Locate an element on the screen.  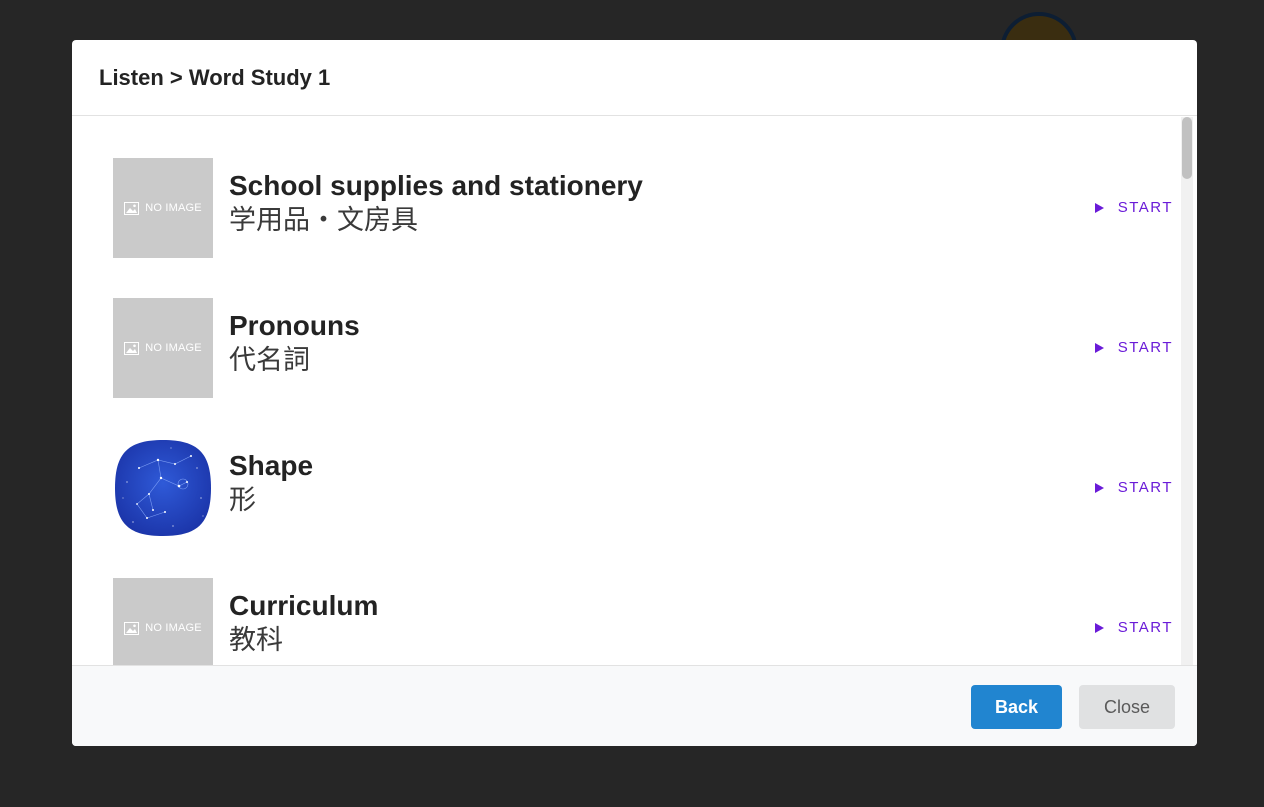
item-title-en: Pronouns is located at coordinates (294, 325).